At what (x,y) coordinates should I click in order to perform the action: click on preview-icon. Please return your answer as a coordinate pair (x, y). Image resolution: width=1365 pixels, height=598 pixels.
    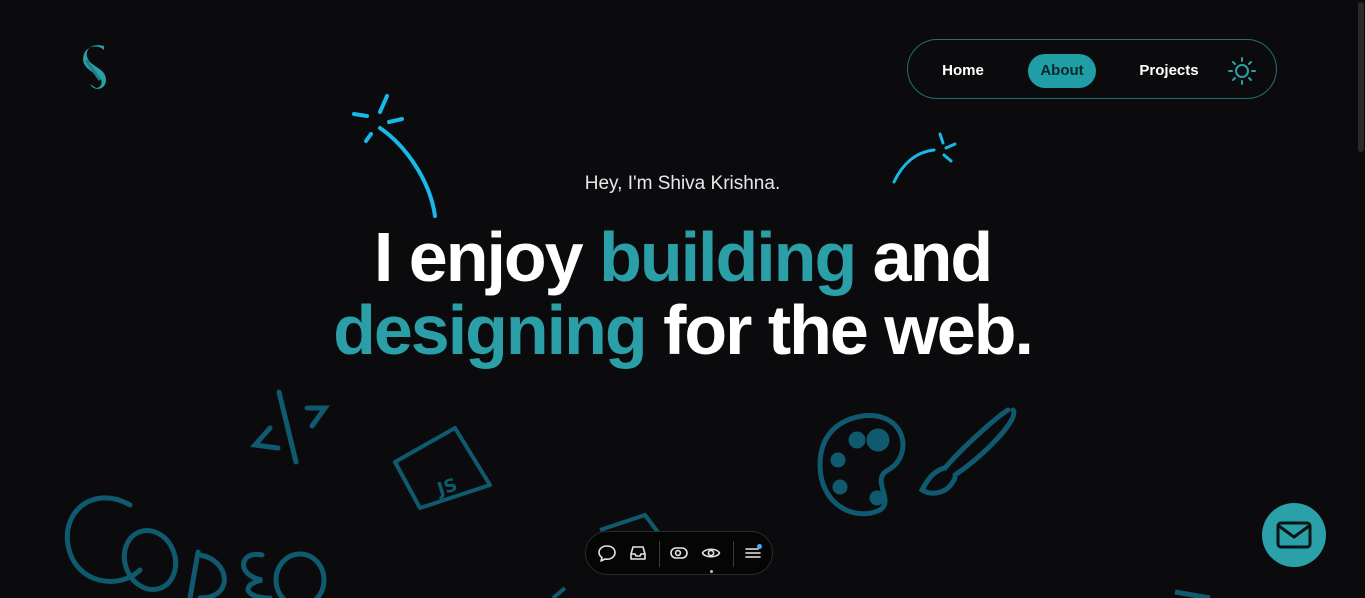
    Looking at the image, I should click on (679, 553).